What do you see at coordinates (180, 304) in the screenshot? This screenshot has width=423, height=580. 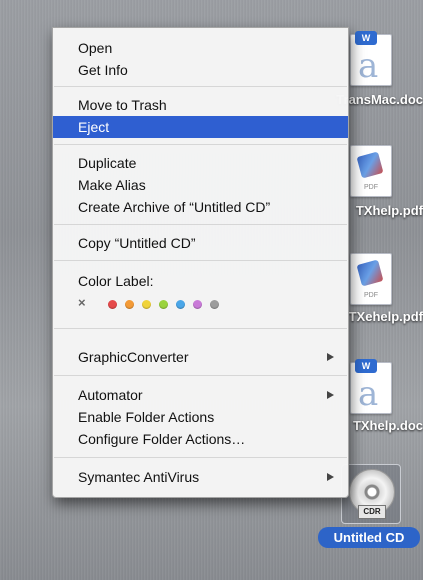 I see `color-swatch-blue` at bounding box center [180, 304].